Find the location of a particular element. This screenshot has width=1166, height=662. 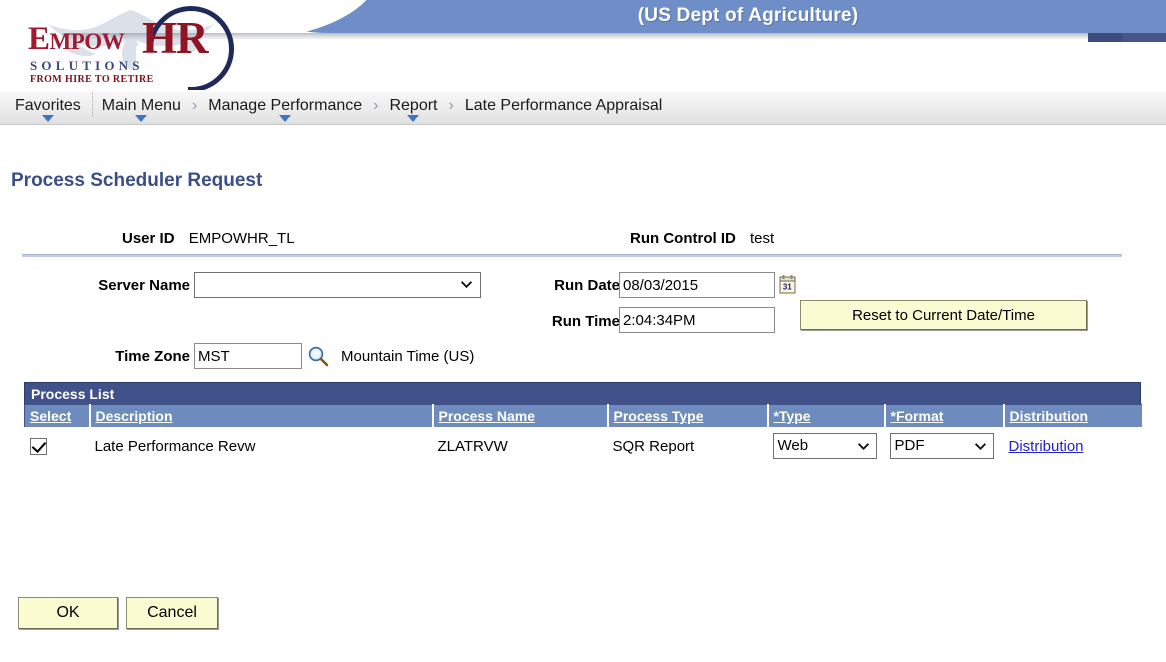

cell-format: PDF is located at coordinates (944, 445).